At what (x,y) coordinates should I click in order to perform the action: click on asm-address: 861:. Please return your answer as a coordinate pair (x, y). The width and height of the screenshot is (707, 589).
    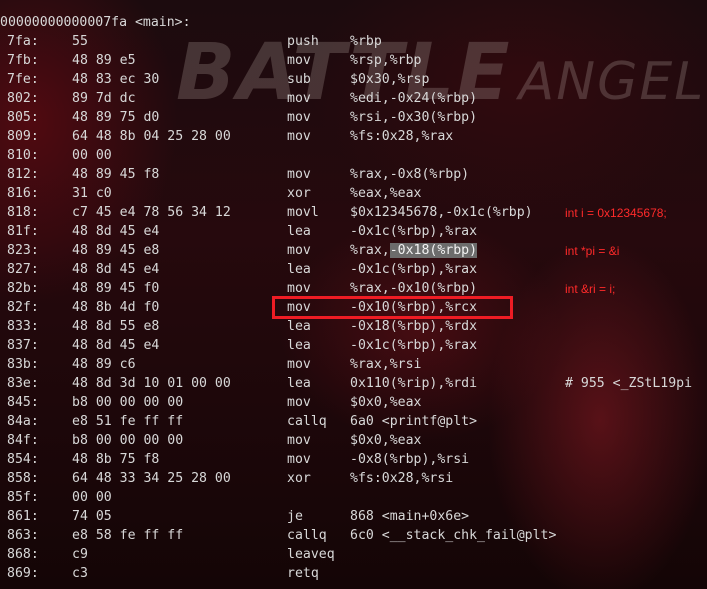
    Looking at the image, I should click on (23, 516).